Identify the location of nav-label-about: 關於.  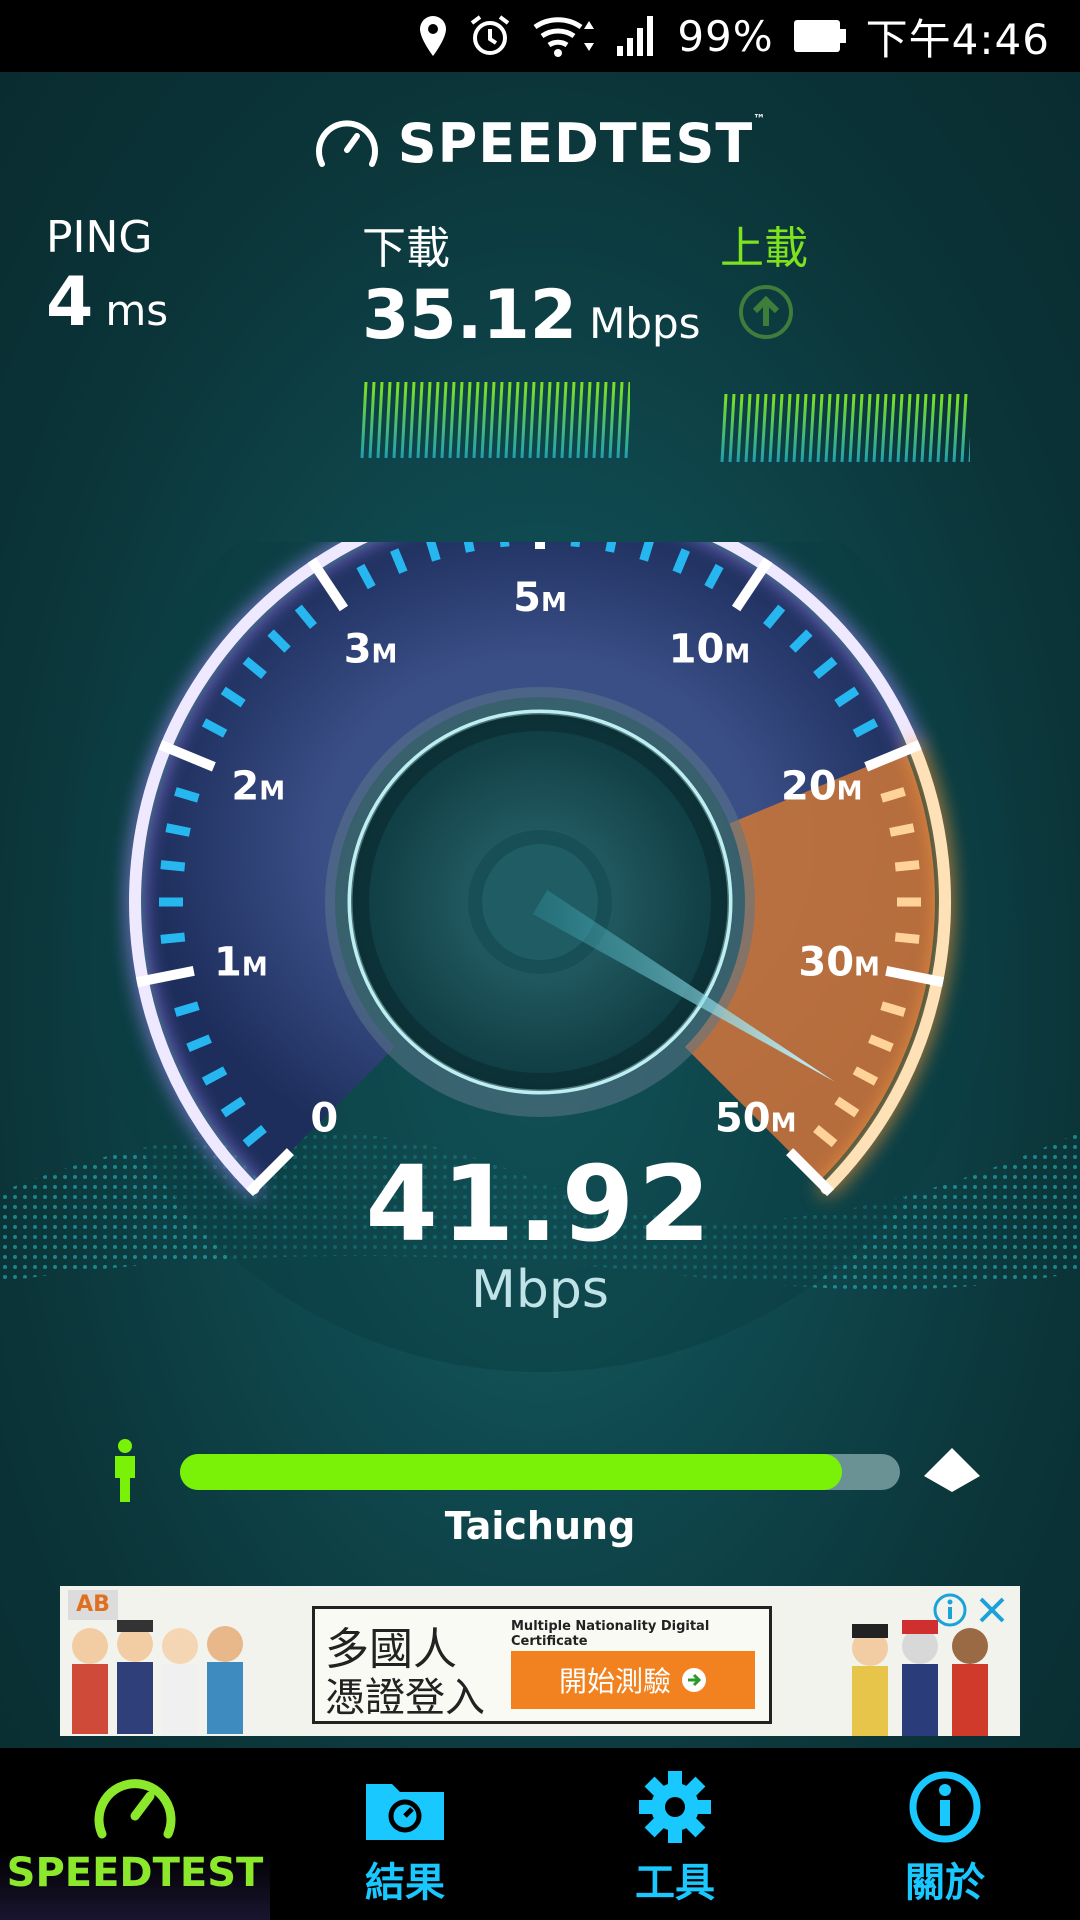
(945, 1883).